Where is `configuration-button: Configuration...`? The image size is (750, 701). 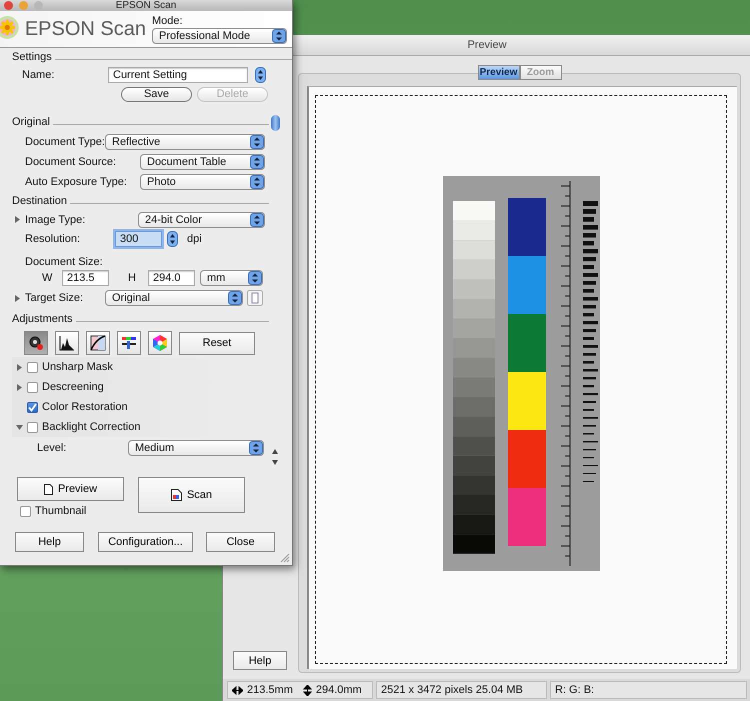
configuration-button: Configuration... is located at coordinates (145, 542).